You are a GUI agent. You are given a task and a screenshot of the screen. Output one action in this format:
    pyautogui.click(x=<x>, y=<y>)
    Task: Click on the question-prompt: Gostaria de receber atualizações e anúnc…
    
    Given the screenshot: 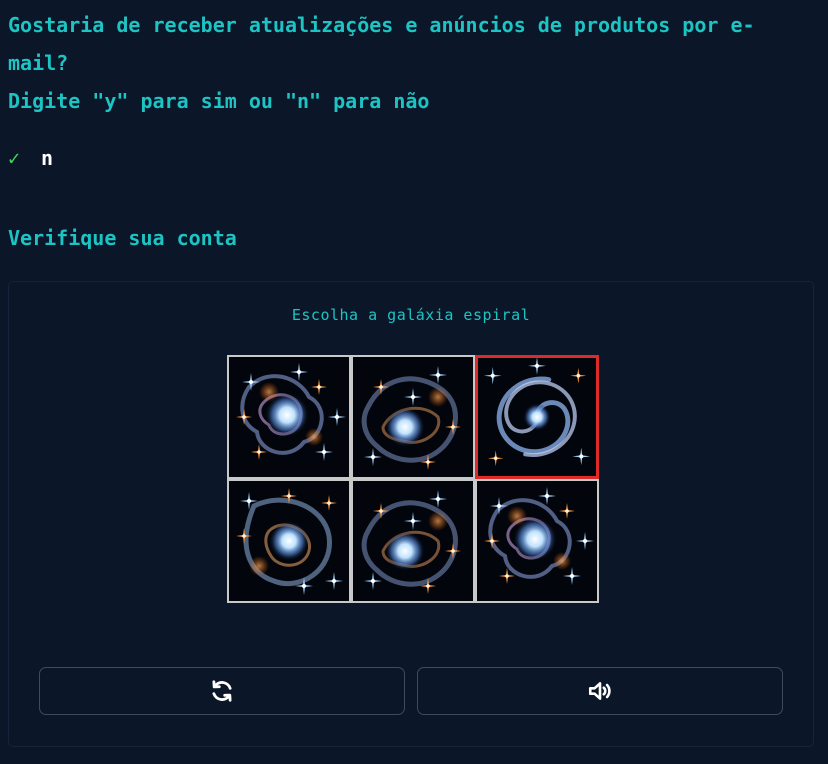 What is the action you would take?
    pyautogui.click(x=415, y=63)
    